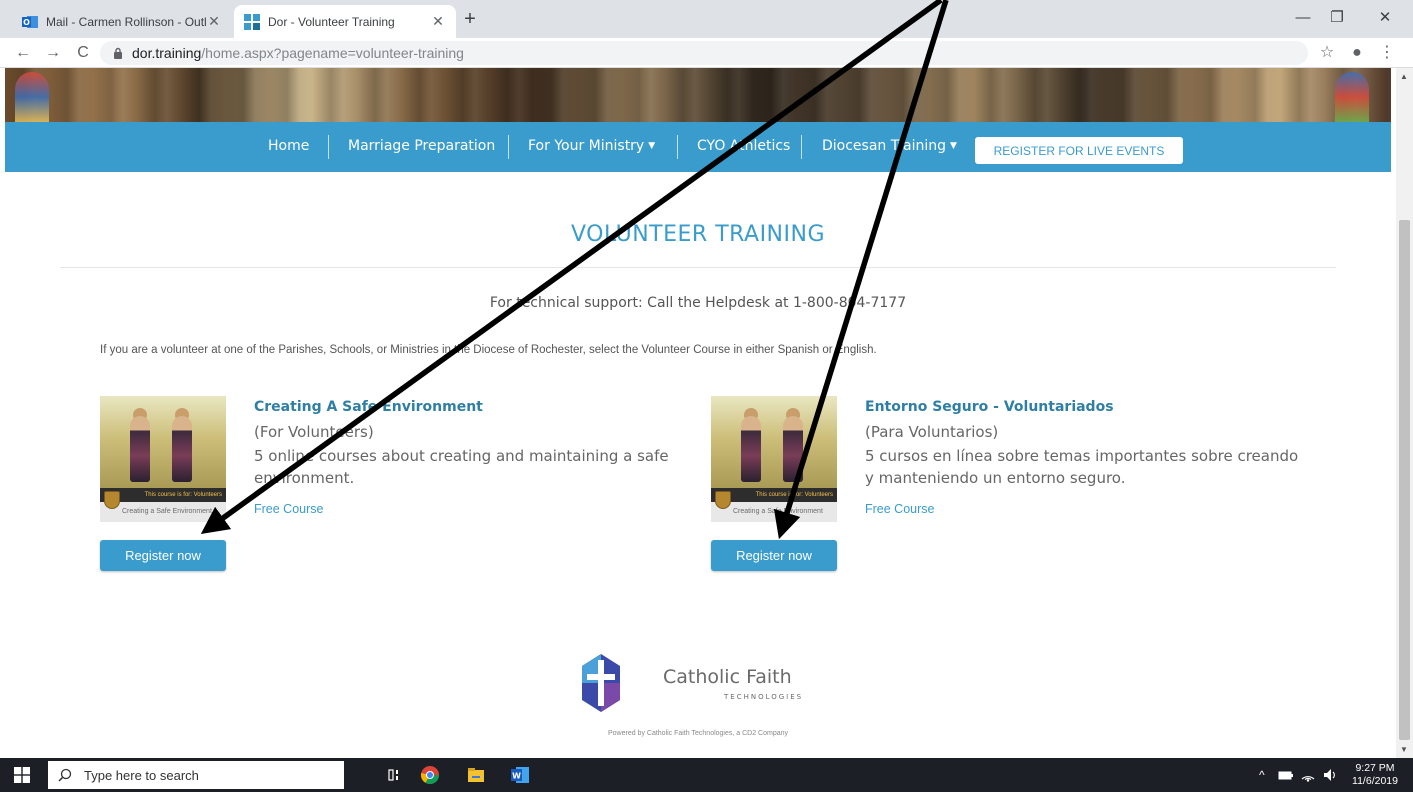  What do you see at coordinates (932, 432) in the screenshot?
I see `course-subtitle: (Para Voluntarios)` at bounding box center [932, 432].